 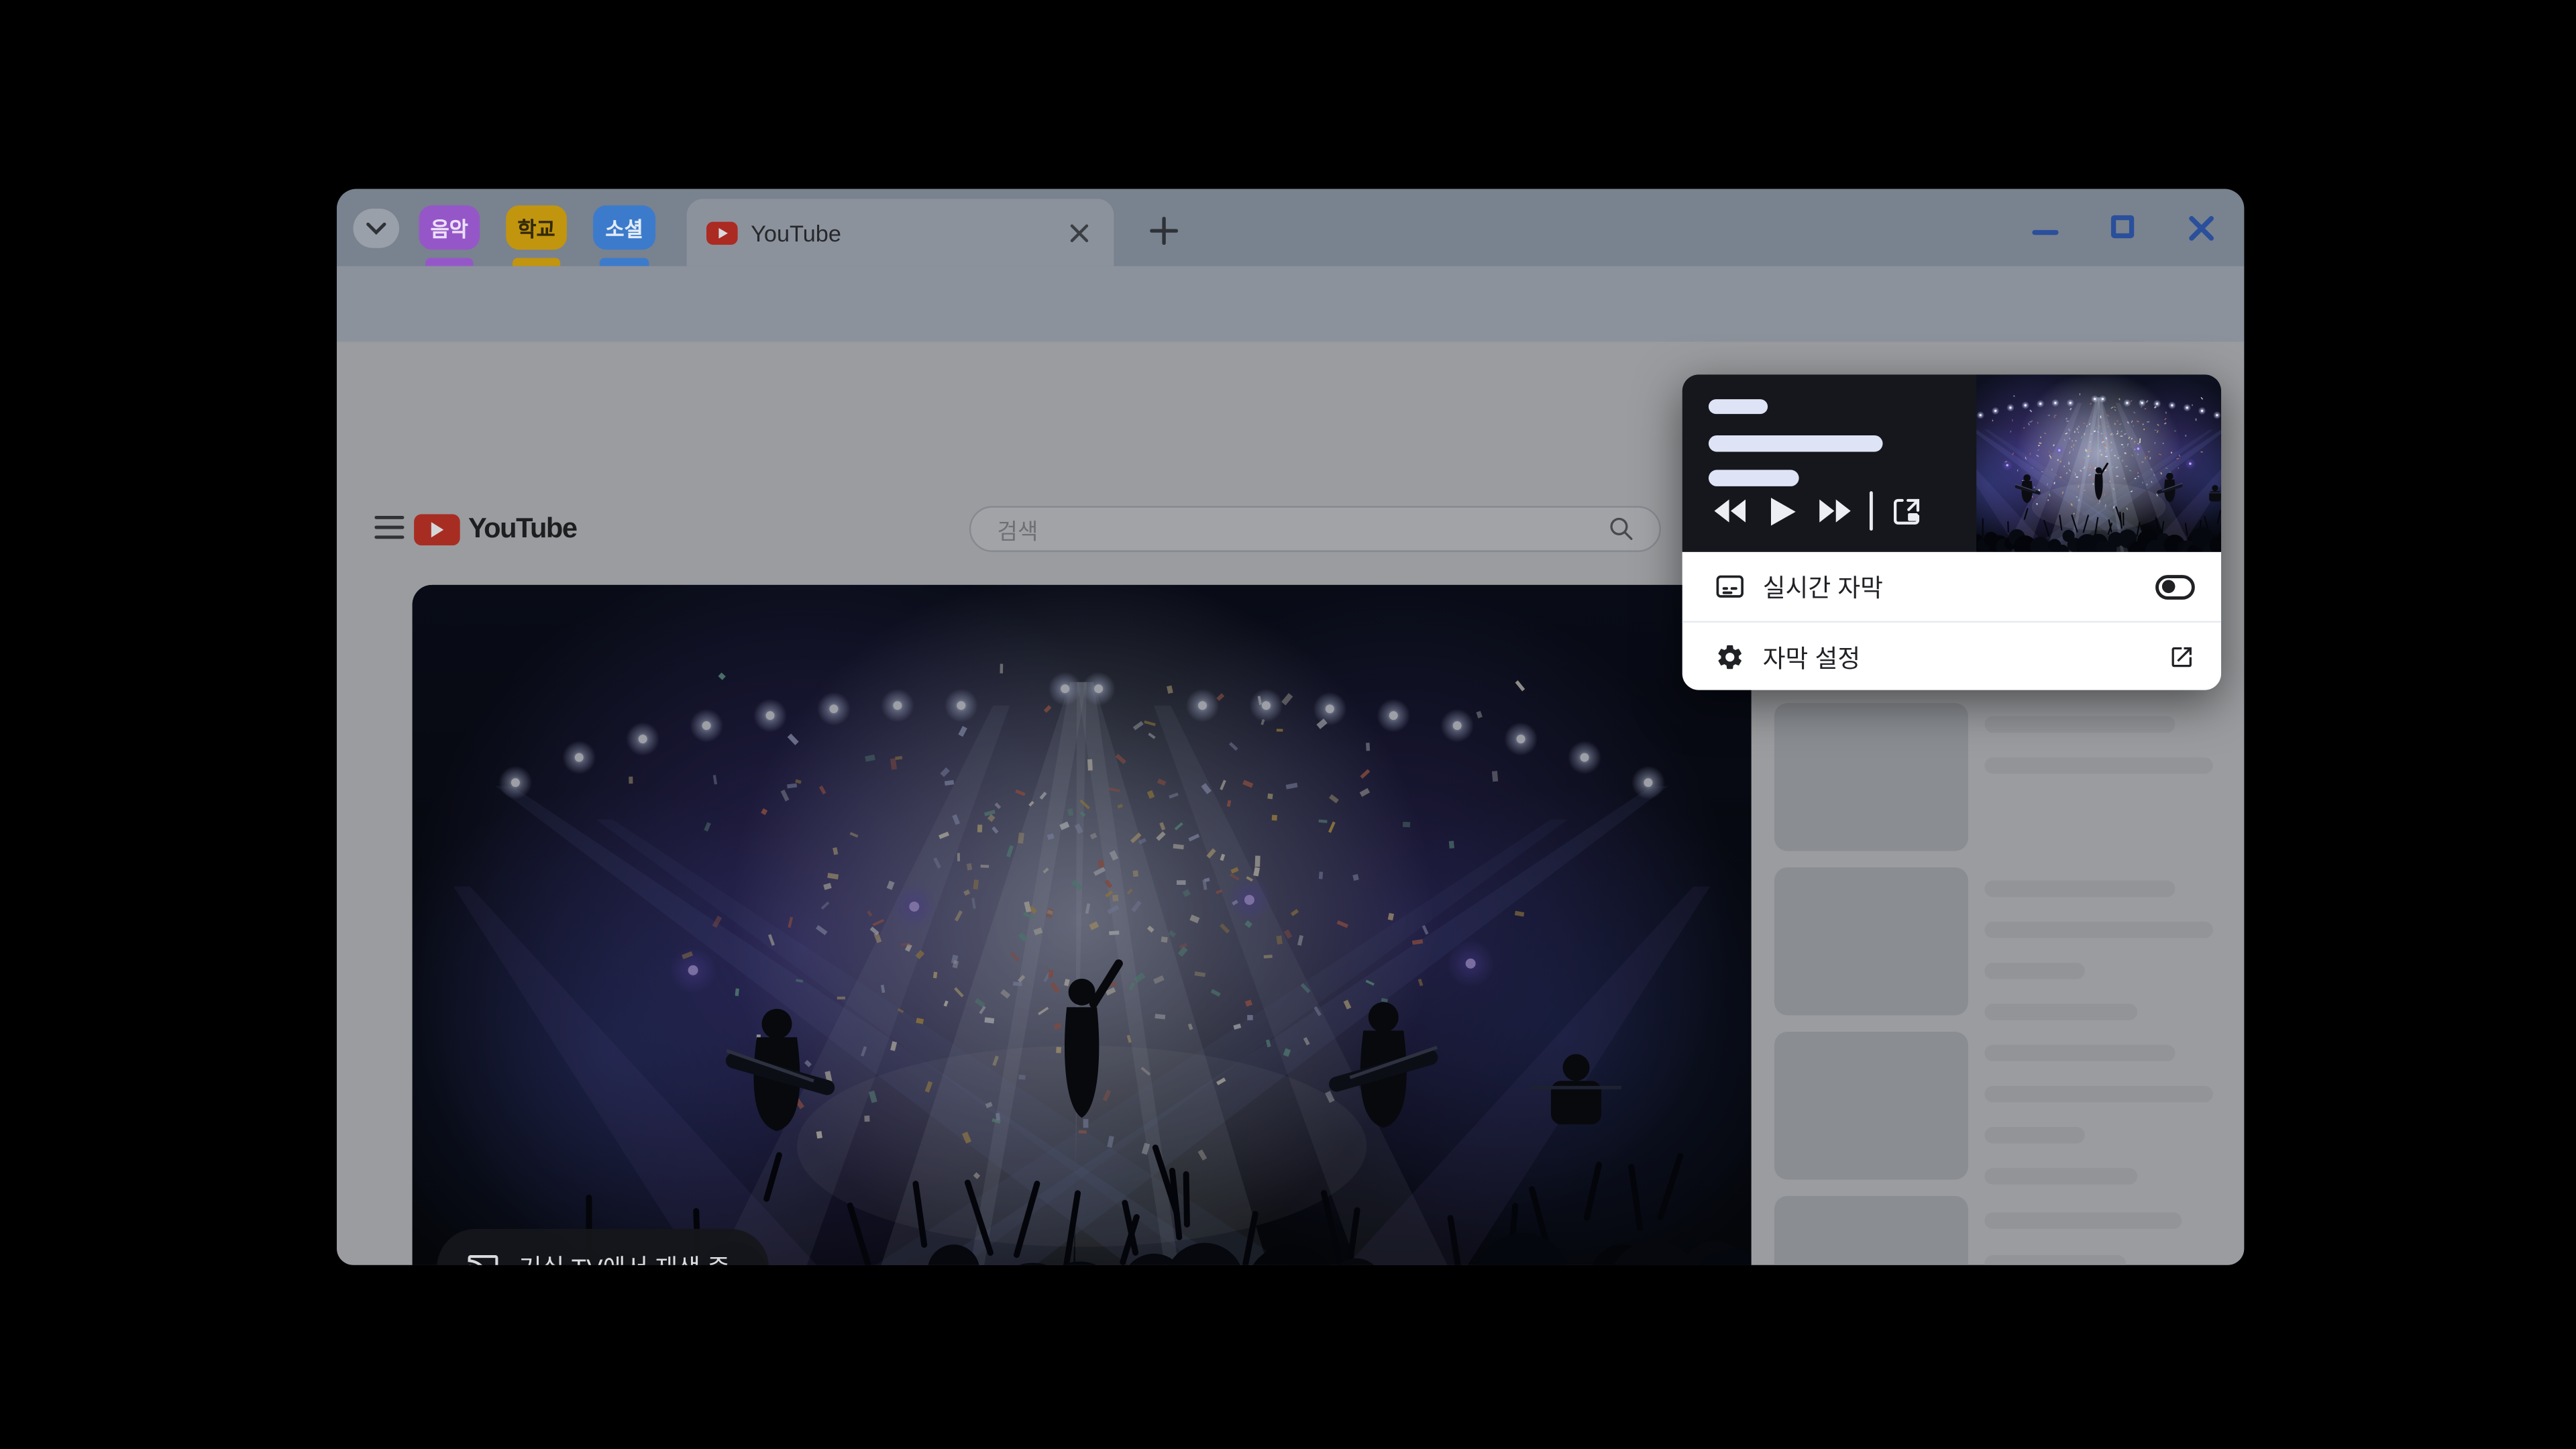 What do you see at coordinates (2122, 227) in the screenshot?
I see `window-maximize-button` at bounding box center [2122, 227].